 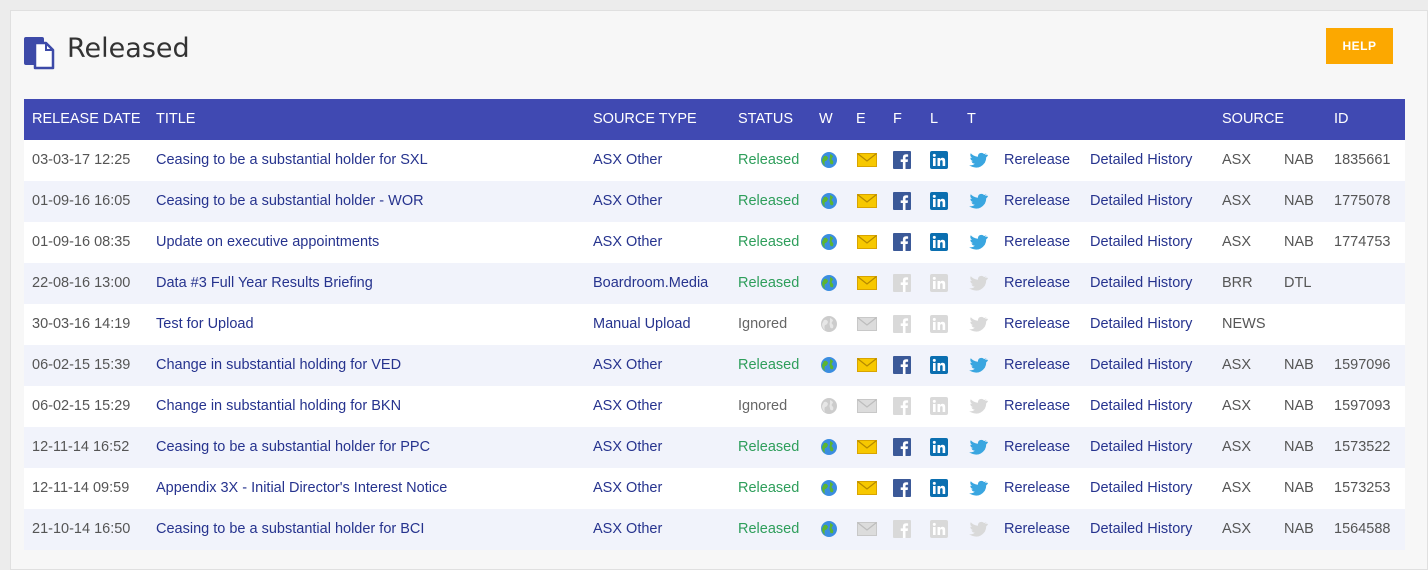 I want to click on release-title-link: Change in substantial holding for BKN, so click(x=278, y=406).